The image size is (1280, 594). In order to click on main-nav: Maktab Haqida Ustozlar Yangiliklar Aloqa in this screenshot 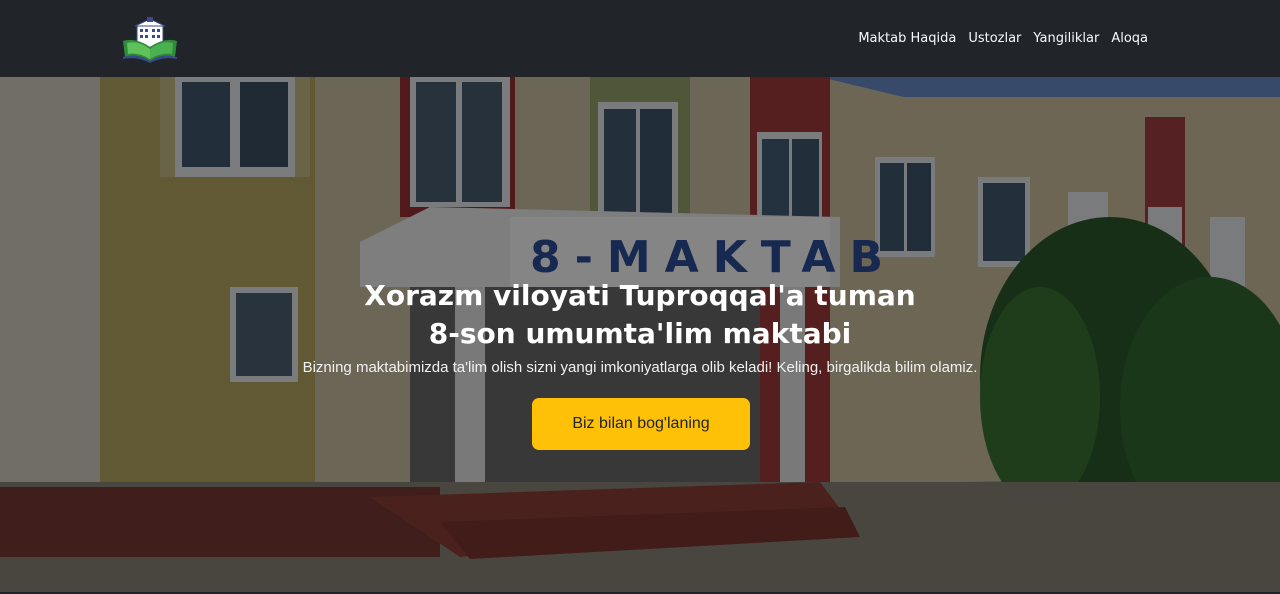, I will do `click(1003, 38)`.